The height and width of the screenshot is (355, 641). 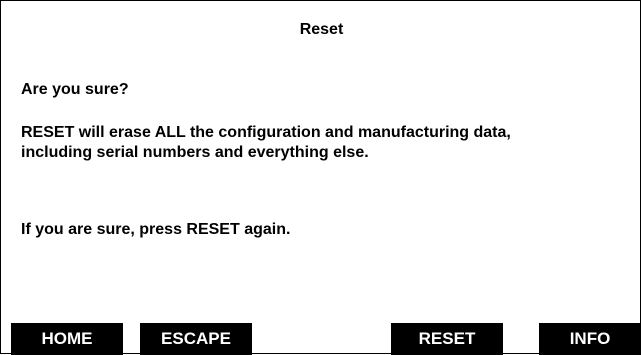 I want to click on home-button: HOME, so click(x=67, y=339).